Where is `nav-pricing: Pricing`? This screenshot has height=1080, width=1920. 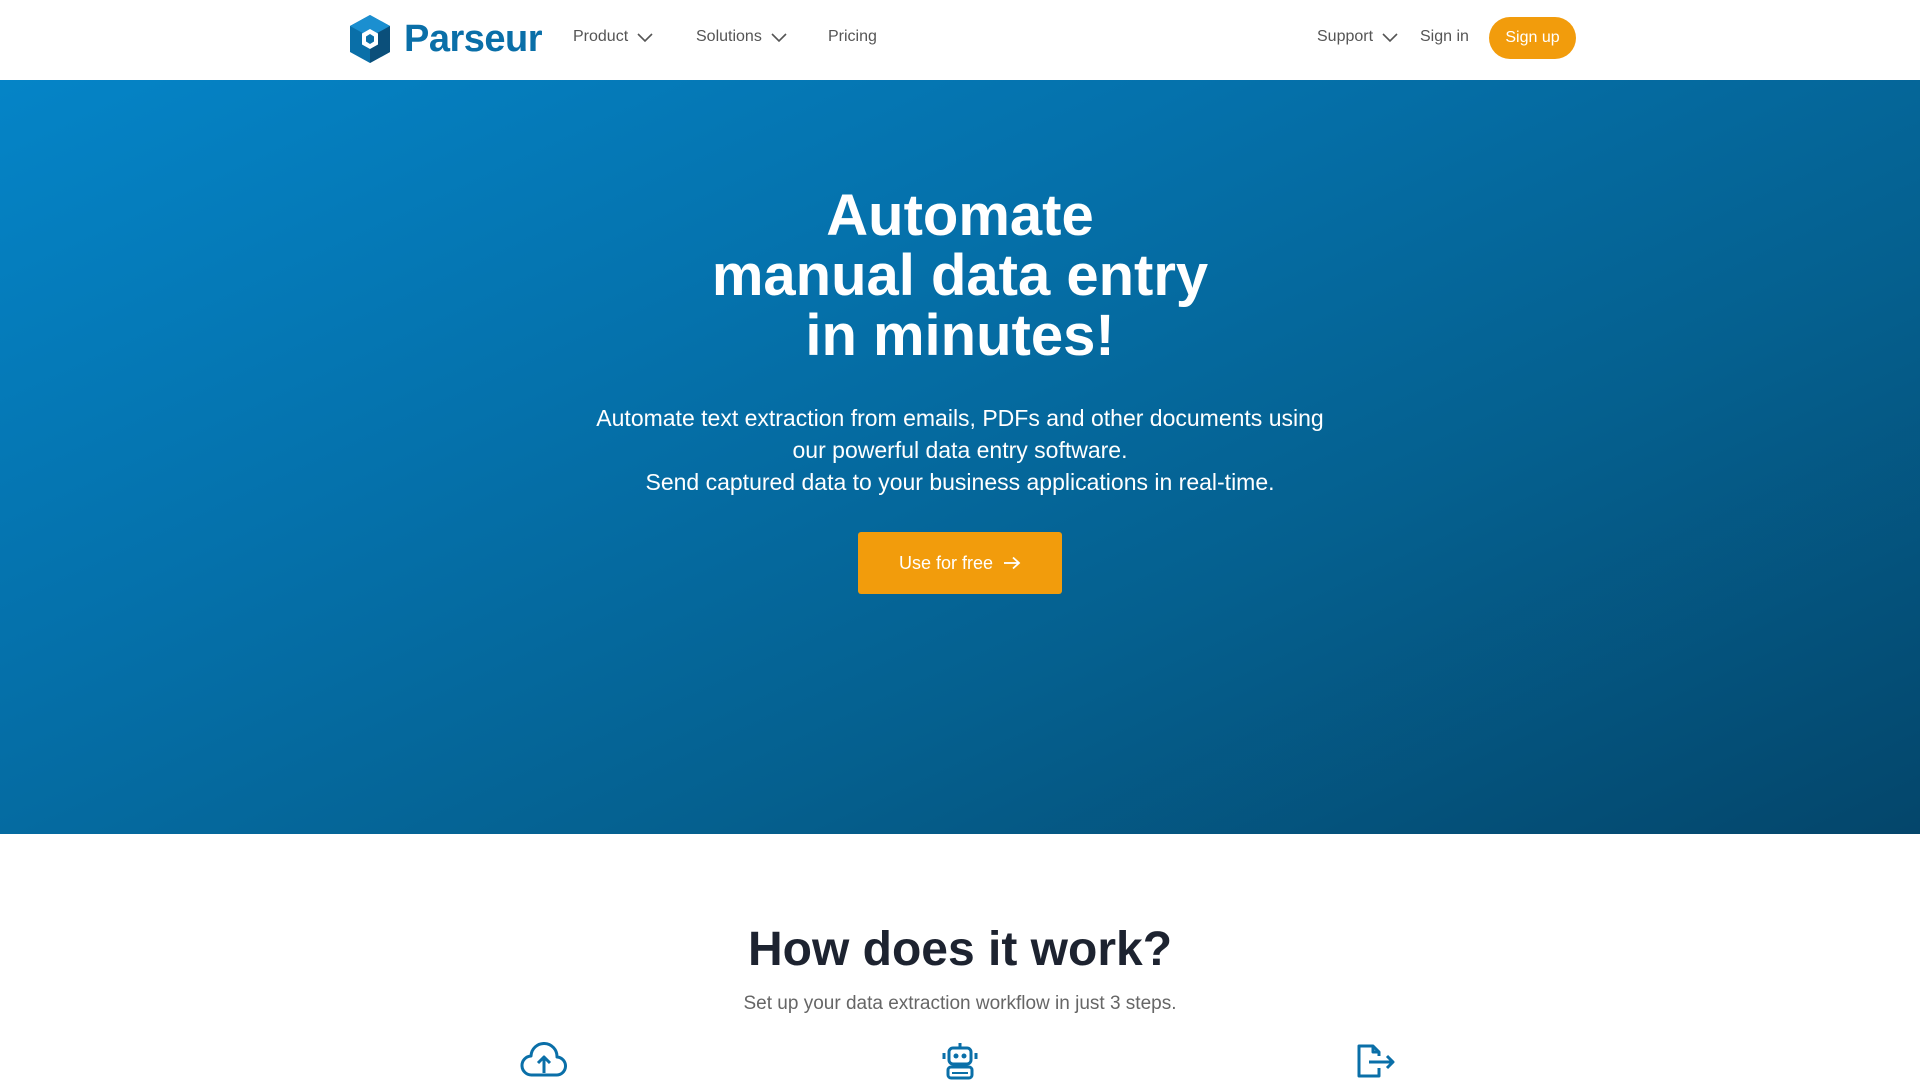 nav-pricing: Pricing is located at coordinates (852, 37).